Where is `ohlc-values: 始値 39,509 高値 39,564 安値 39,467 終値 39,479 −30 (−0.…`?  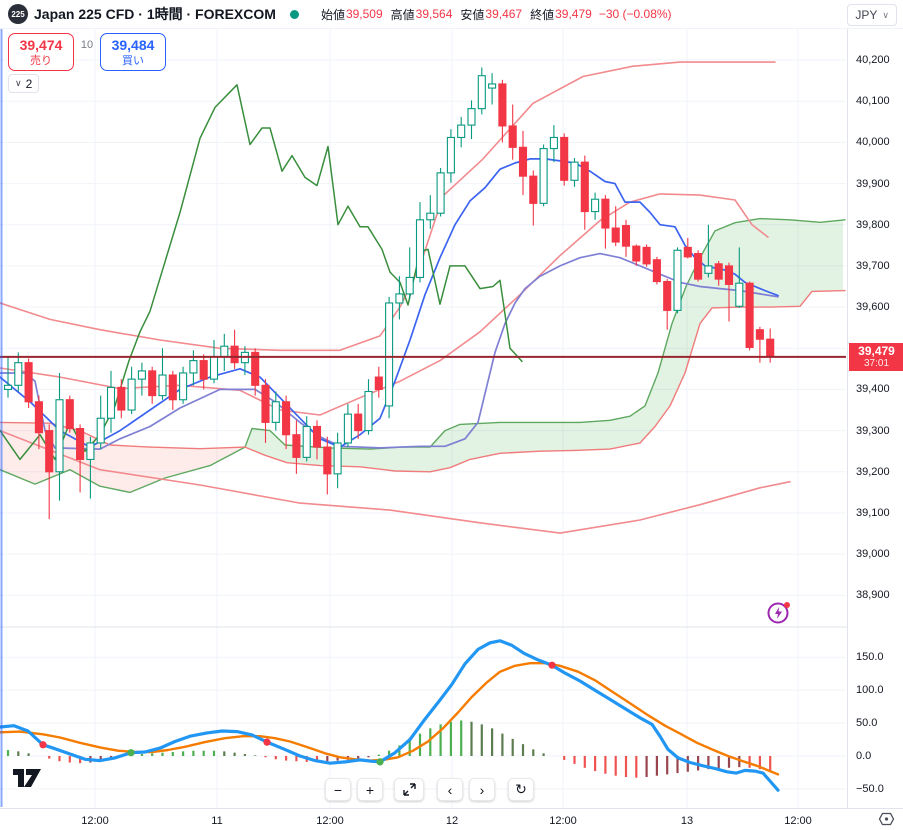
ohlc-values: 始値 39,509 高値 39,564 安値 39,467 終値 39,479 −30 (−0.… is located at coordinates (492, 14).